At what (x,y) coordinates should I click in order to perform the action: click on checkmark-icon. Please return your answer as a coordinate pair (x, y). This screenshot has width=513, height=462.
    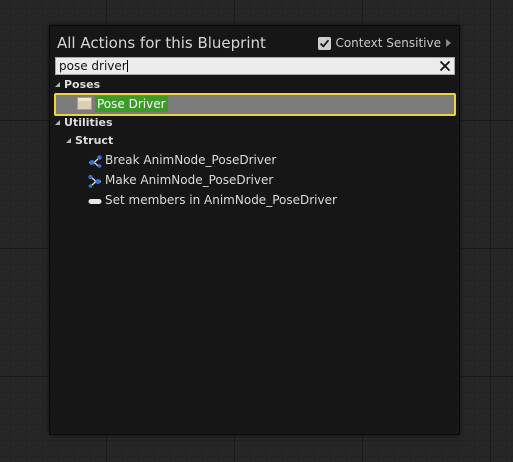
    Looking at the image, I should click on (325, 43).